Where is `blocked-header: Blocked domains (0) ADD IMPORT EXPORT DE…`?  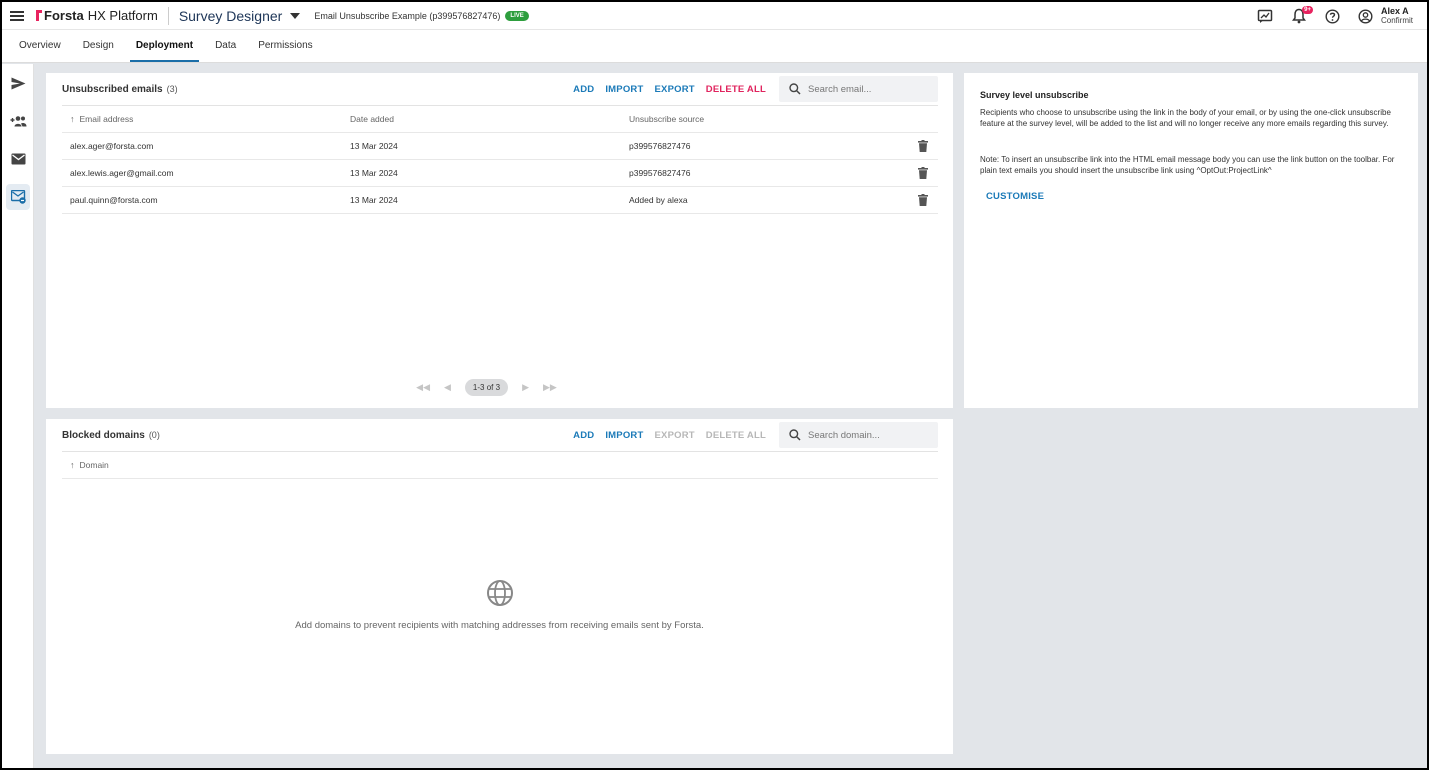 blocked-header: Blocked domains (0) ADD IMPORT EXPORT DE… is located at coordinates (500, 435).